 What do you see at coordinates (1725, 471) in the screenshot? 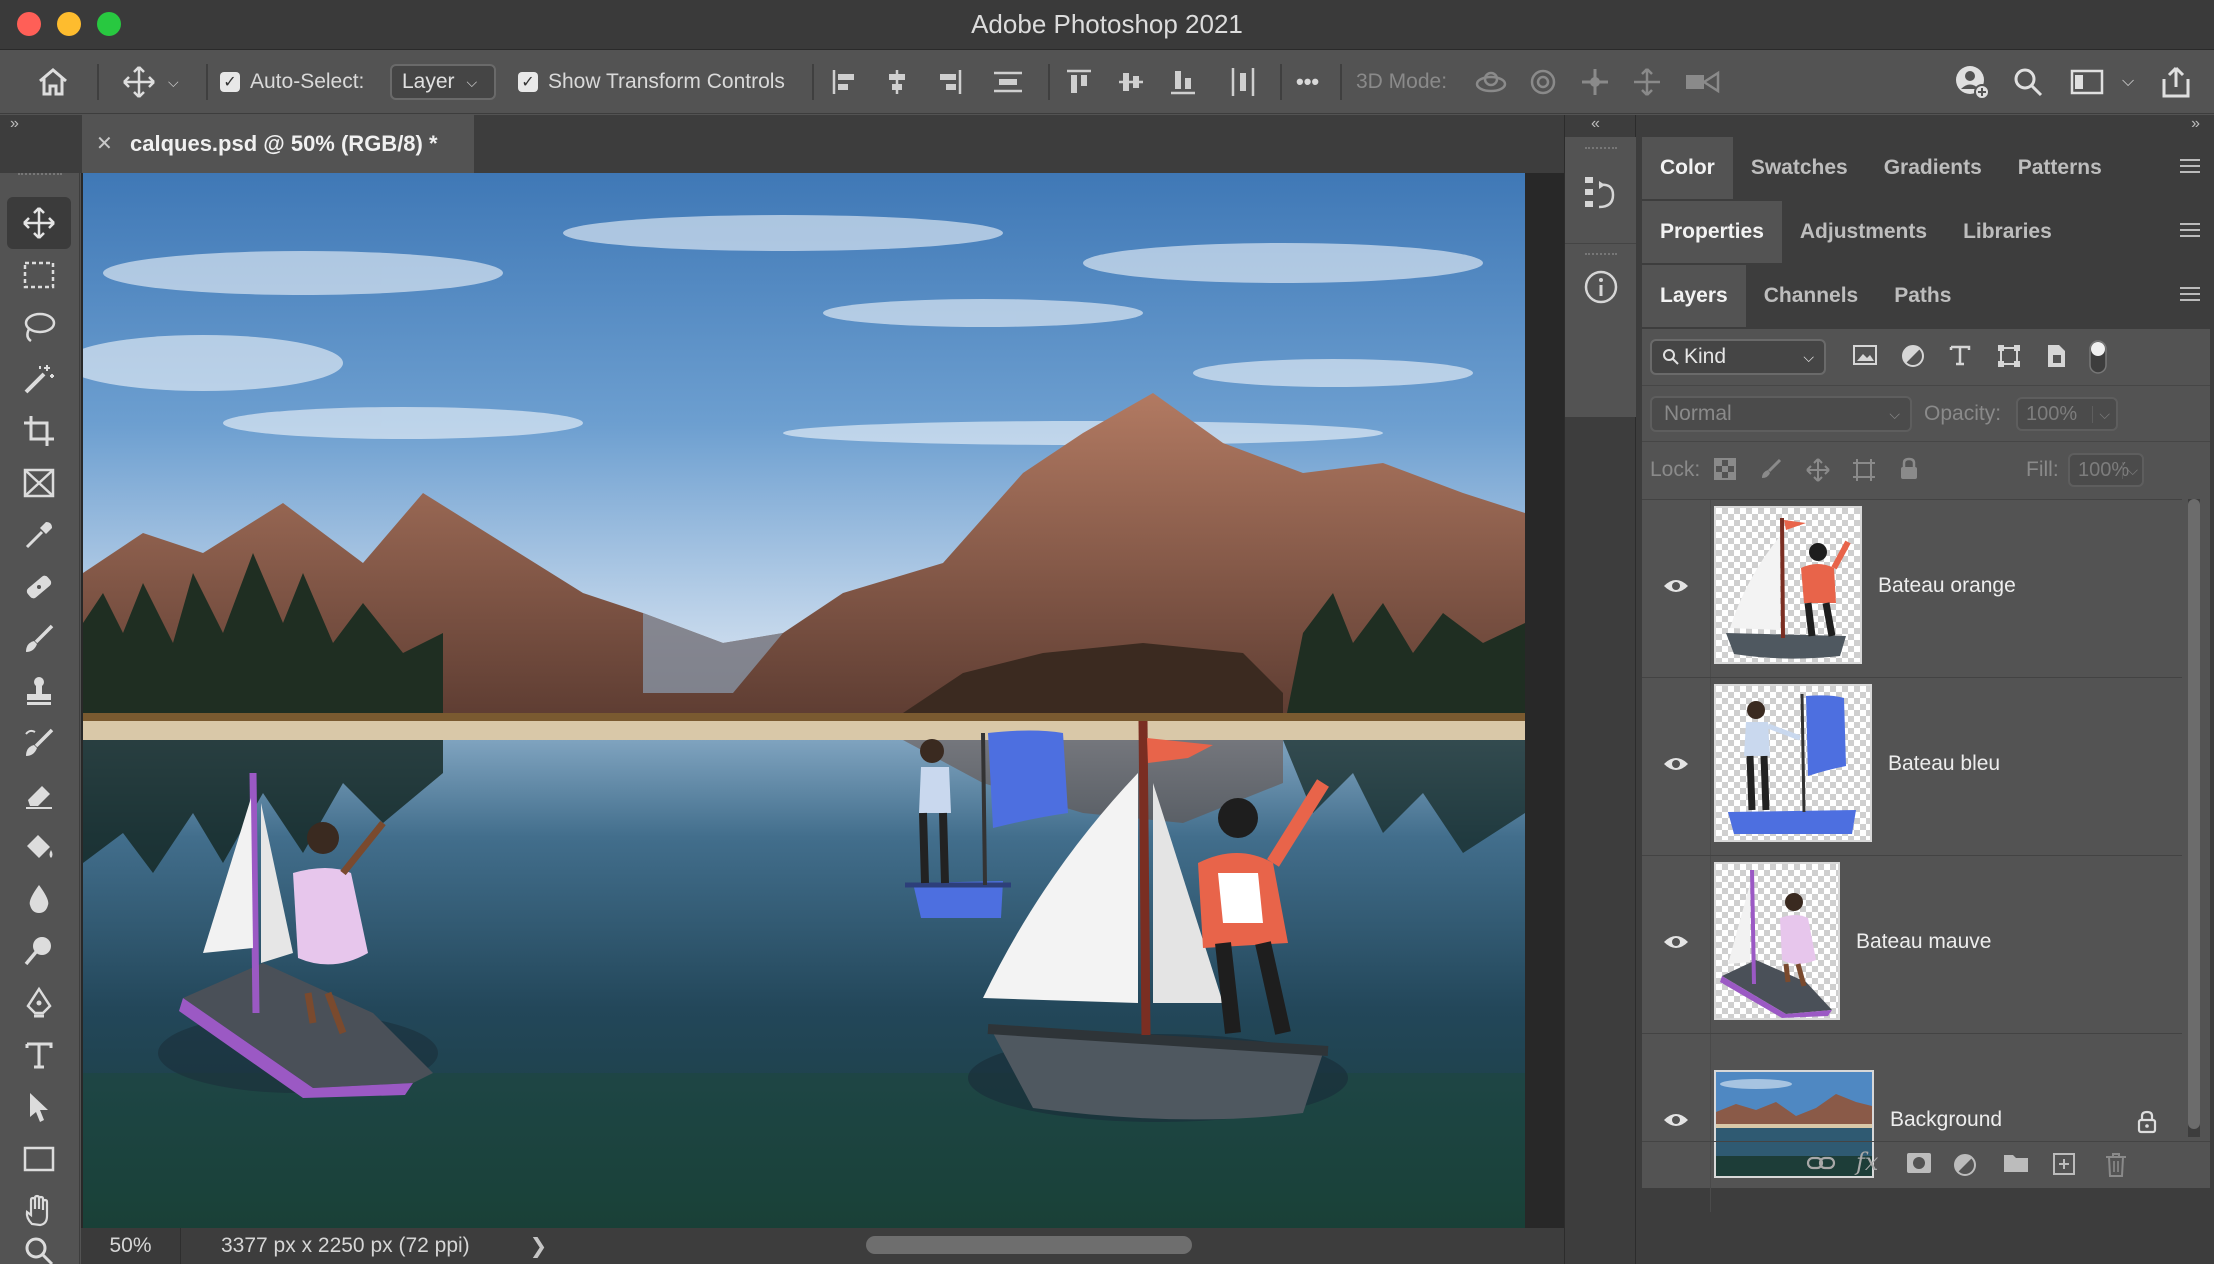
I see `lock-transparent-pixels-button` at bounding box center [1725, 471].